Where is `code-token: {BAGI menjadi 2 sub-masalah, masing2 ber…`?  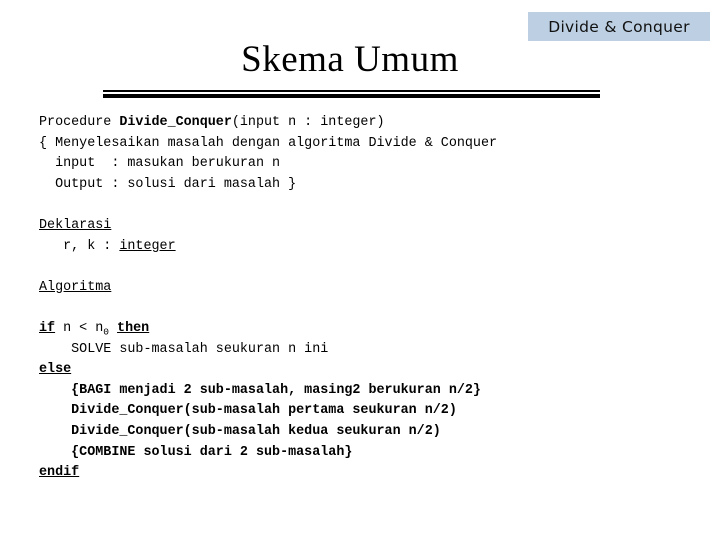 code-token: {BAGI menjadi 2 sub-masalah, masing2 ber… is located at coordinates (260, 390).